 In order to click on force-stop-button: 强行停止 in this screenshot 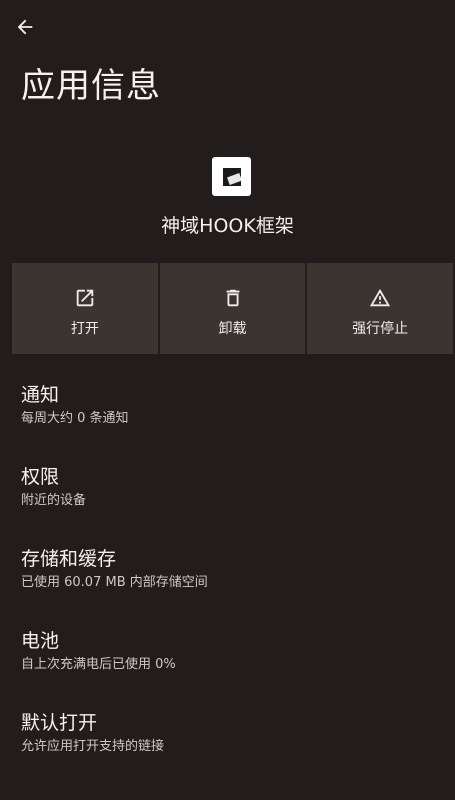, I will do `click(380, 308)`.